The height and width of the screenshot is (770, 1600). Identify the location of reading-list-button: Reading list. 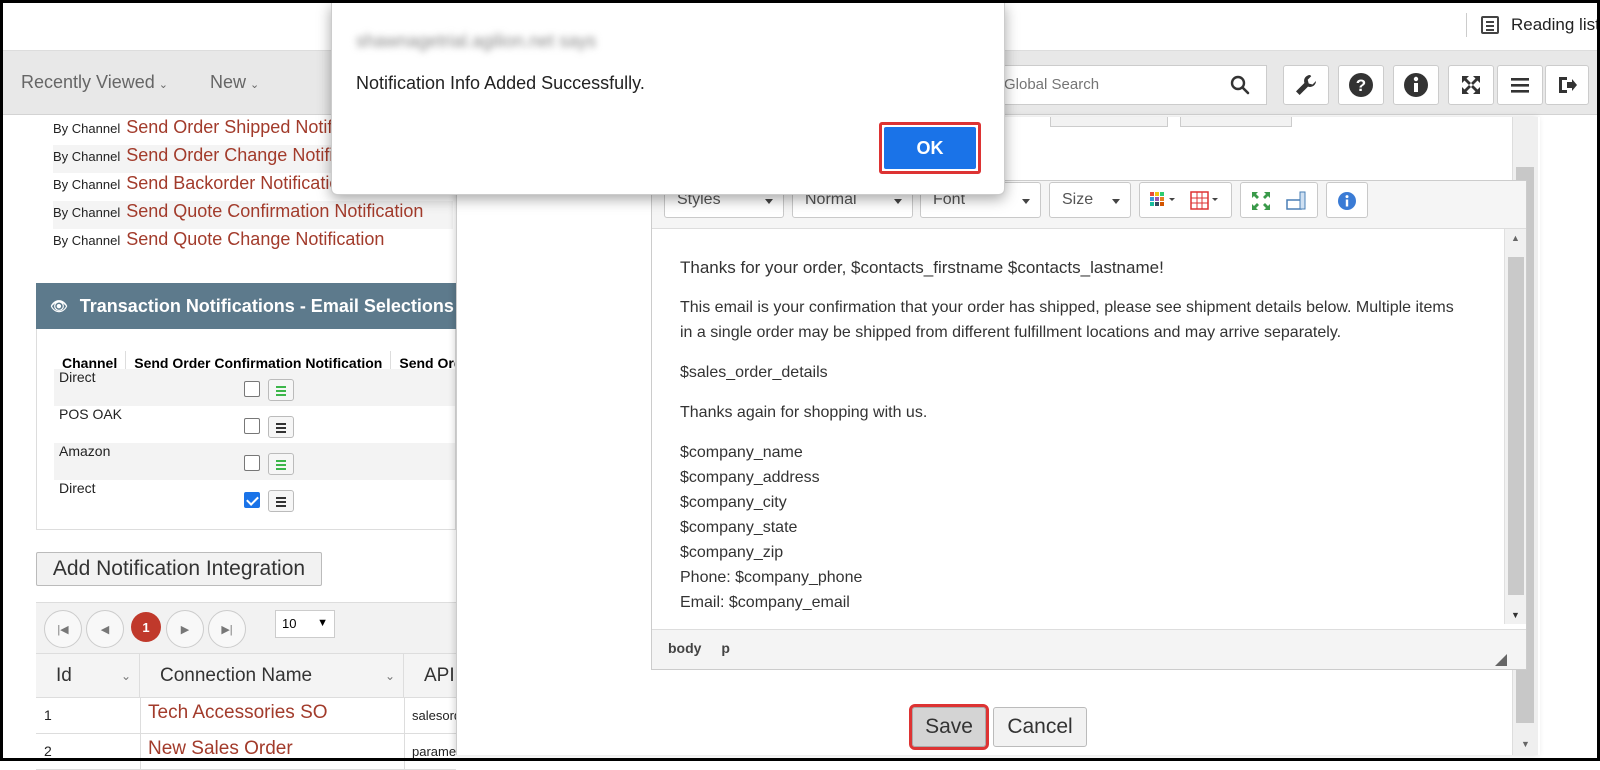
(1533, 25).